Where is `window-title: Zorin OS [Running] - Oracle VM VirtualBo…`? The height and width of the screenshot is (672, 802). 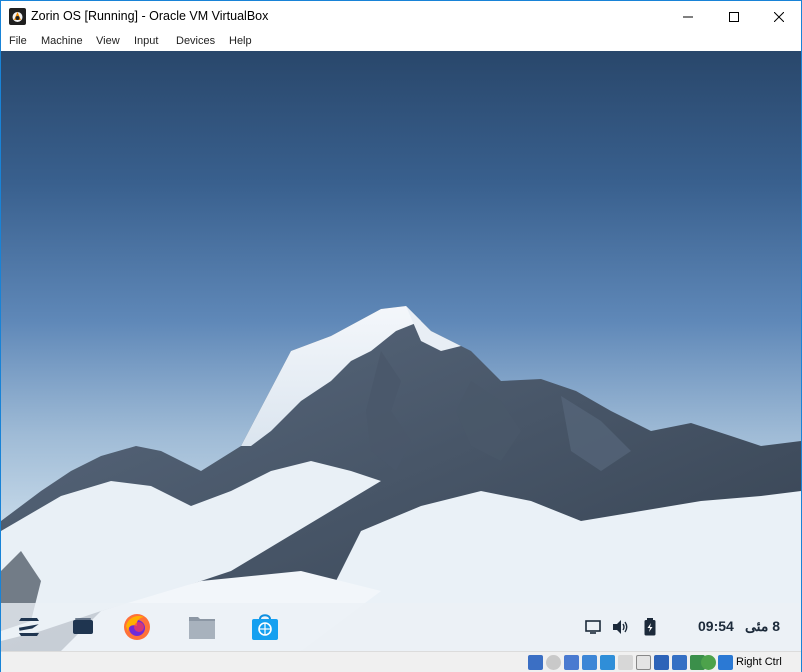
window-title: Zorin OS [Running] - Oracle VM VirtualBo… is located at coordinates (150, 16).